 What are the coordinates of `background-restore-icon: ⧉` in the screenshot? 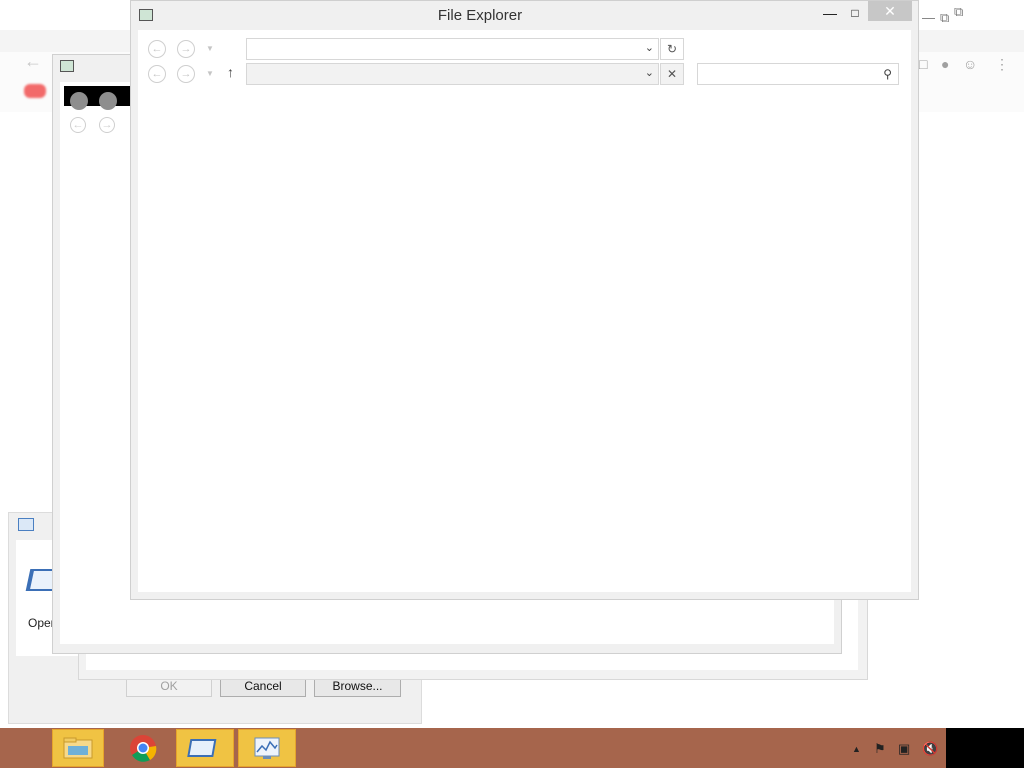 It's located at (944, 18).